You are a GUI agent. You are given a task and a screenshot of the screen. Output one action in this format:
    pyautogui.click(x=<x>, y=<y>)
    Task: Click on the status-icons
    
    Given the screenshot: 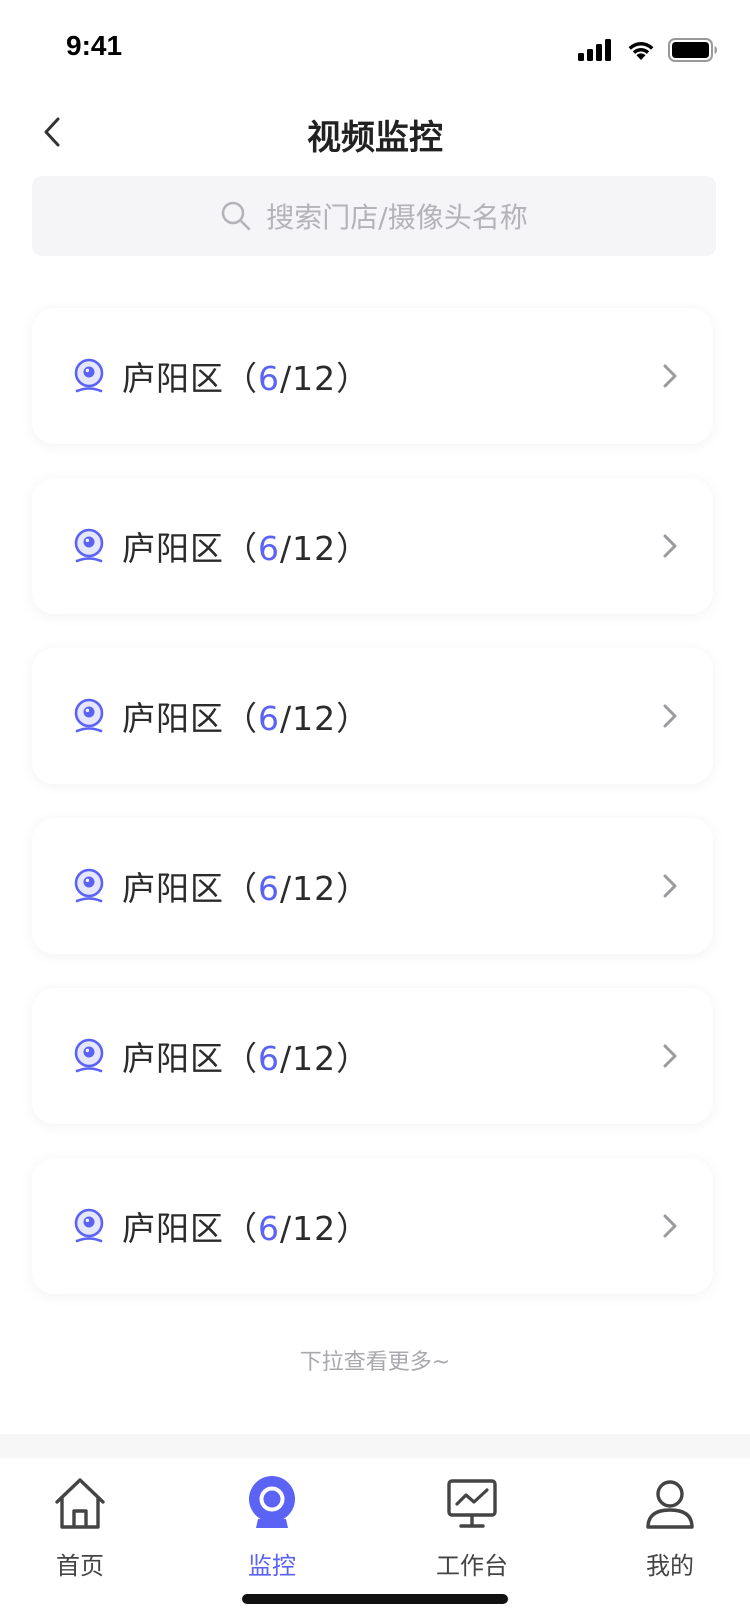 What is the action you would take?
    pyautogui.click(x=648, y=50)
    